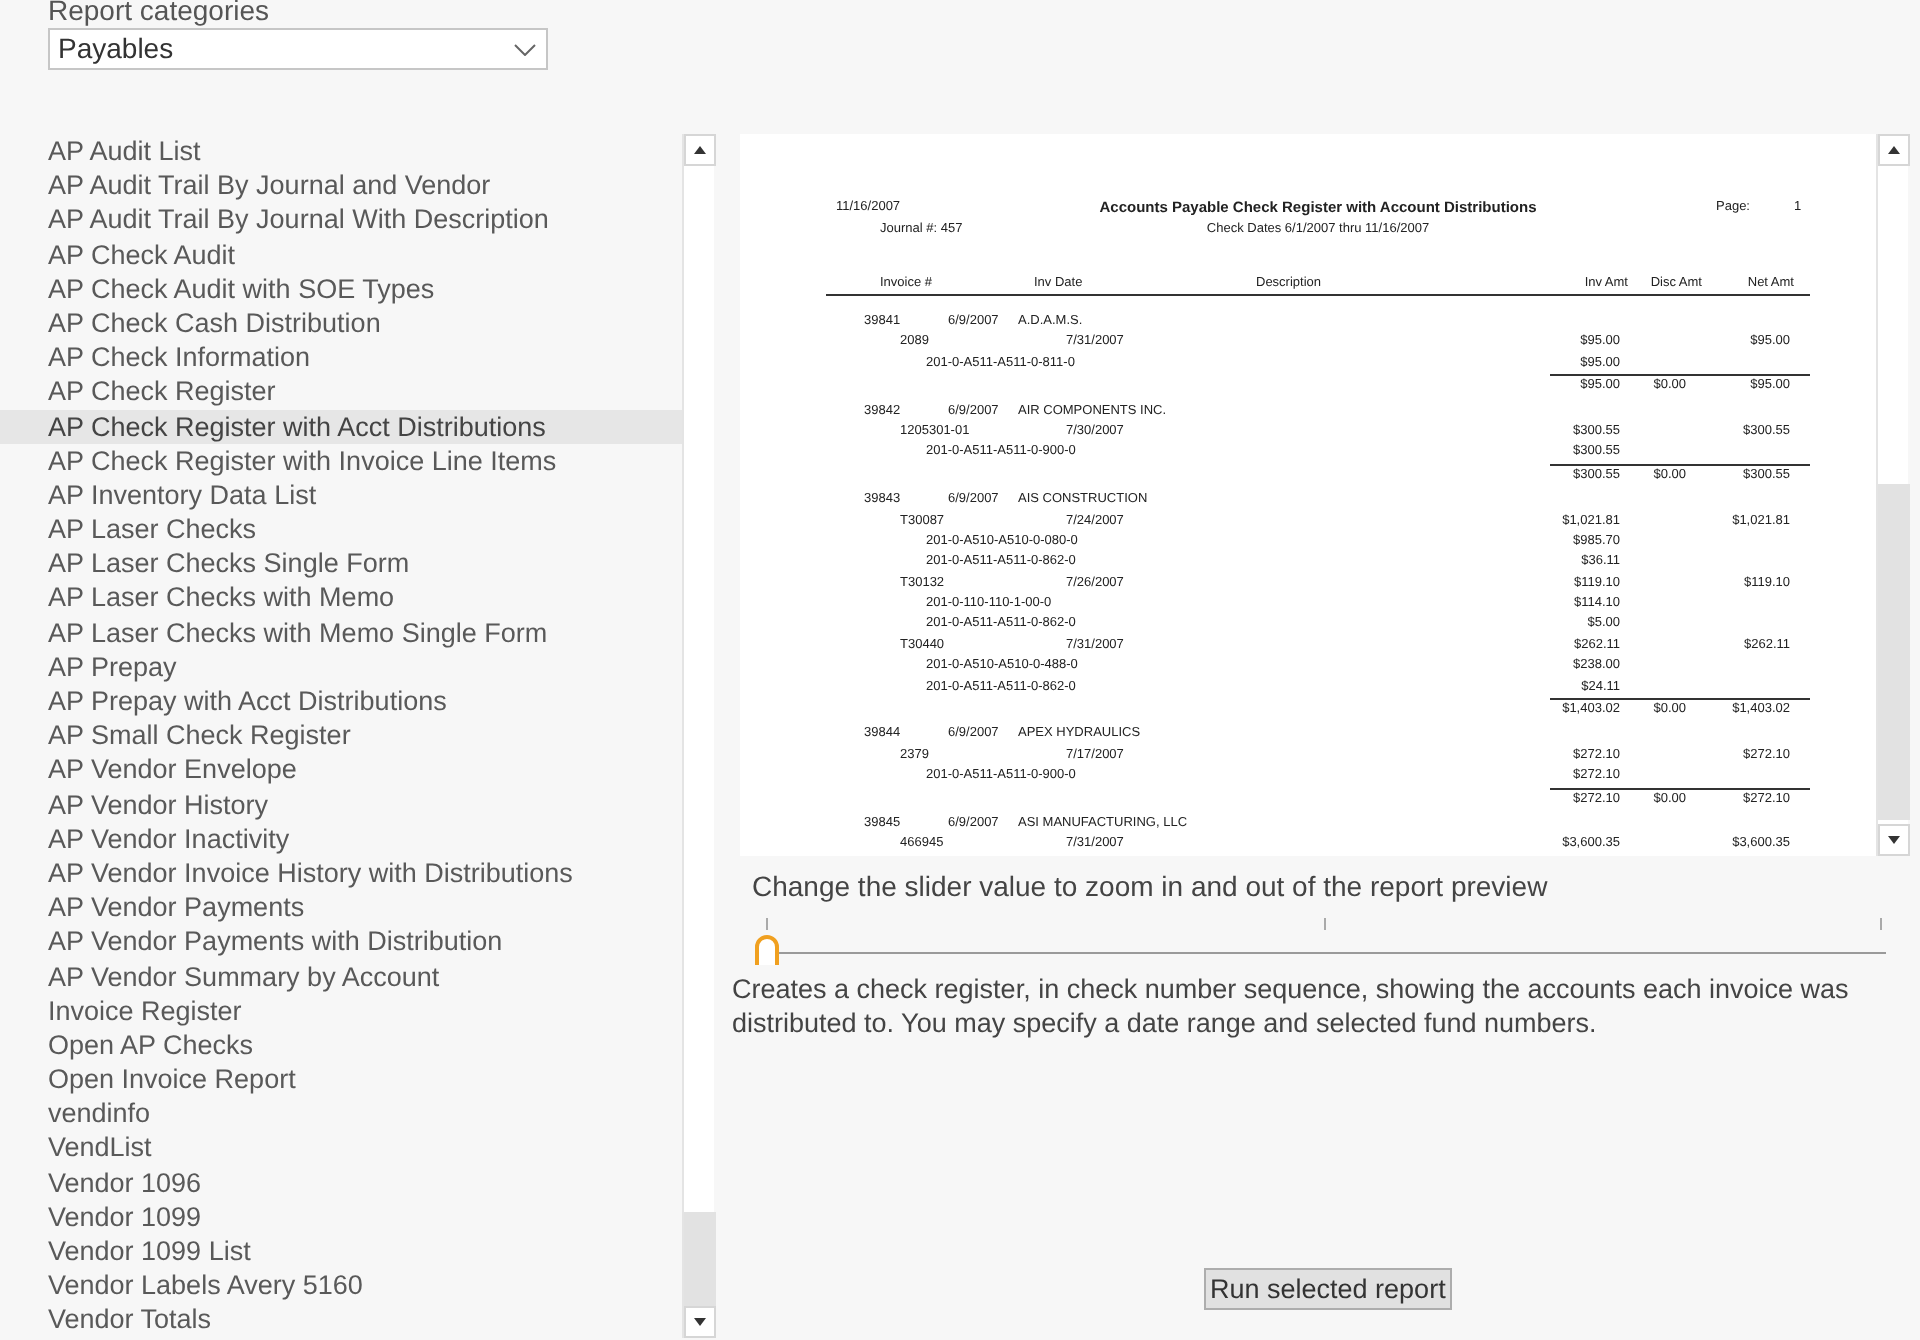  Describe the element at coordinates (341, 460) in the screenshot. I see `report-list-item: AP Check Register with Invoice Line Items` at that location.